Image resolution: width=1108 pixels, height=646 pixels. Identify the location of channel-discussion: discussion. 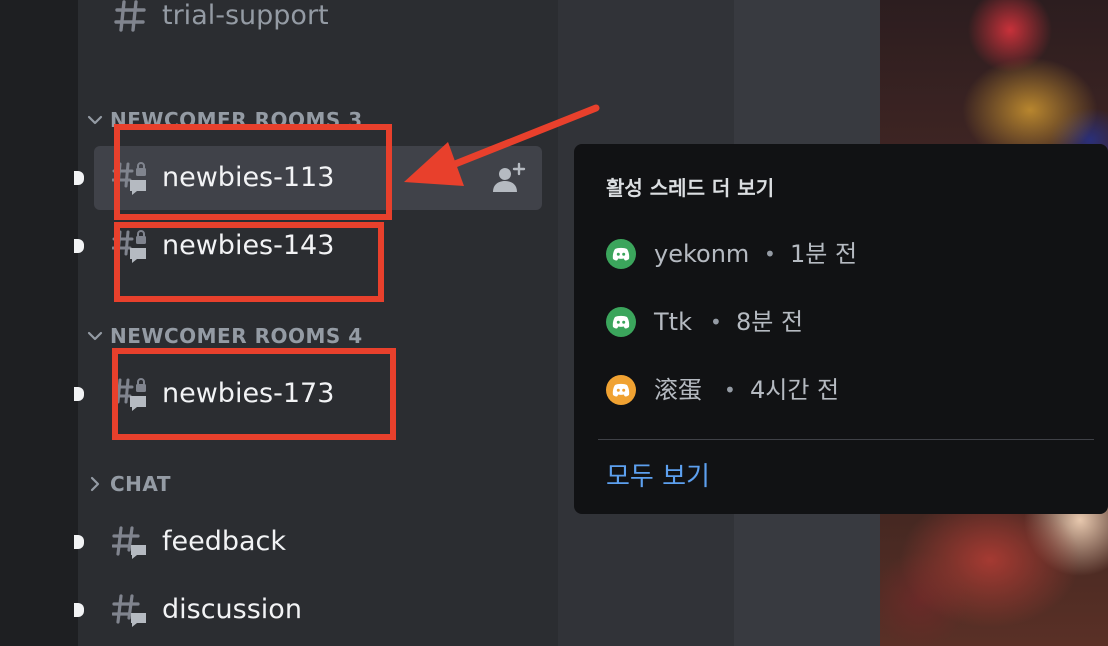
(318, 610).